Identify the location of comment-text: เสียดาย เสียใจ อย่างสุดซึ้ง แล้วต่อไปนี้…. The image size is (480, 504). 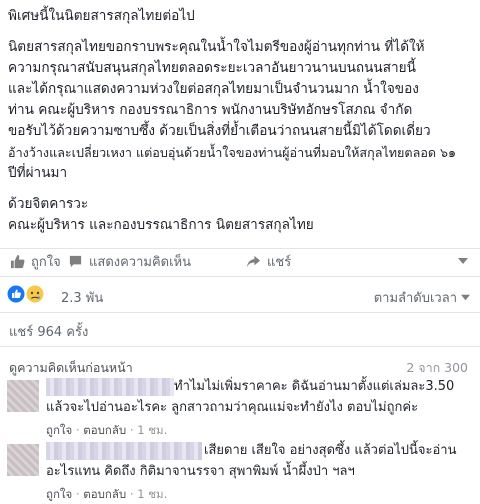
(330, 450).